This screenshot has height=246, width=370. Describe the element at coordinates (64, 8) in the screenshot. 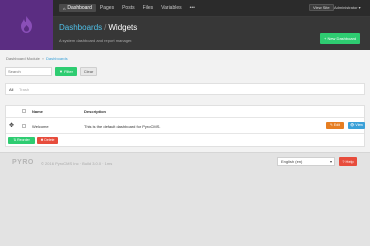

I see `home-icon: ⌂` at that location.